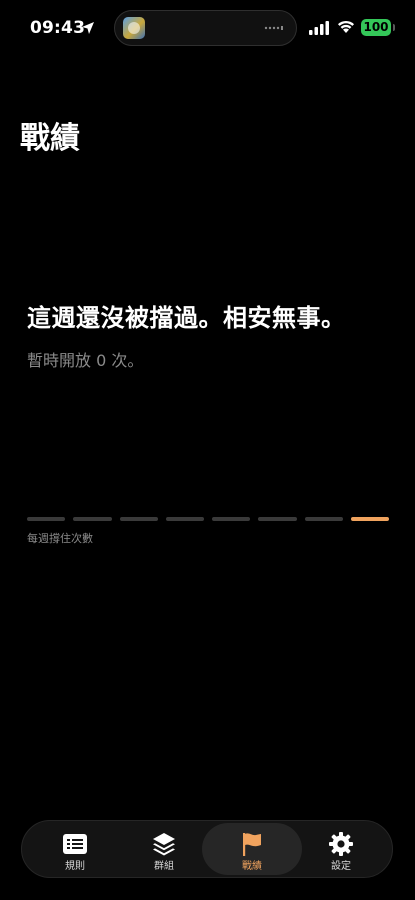  What do you see at coordinates (208, 519) in the screenshot?
I see `weekly-progress-bars` at bounding box center [208, 519].